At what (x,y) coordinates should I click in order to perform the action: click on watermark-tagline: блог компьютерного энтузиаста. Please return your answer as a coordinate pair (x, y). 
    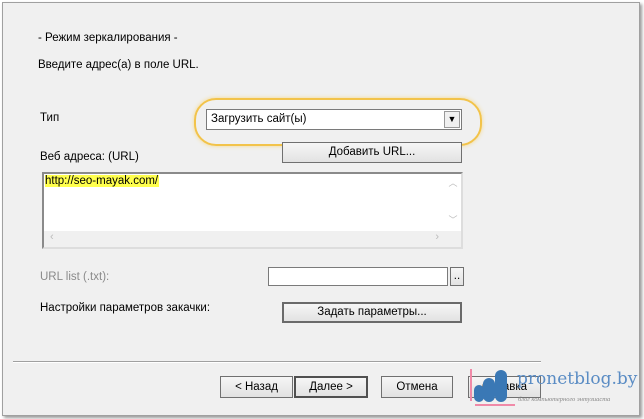
    Looking at the image, I should click on (564, 399).